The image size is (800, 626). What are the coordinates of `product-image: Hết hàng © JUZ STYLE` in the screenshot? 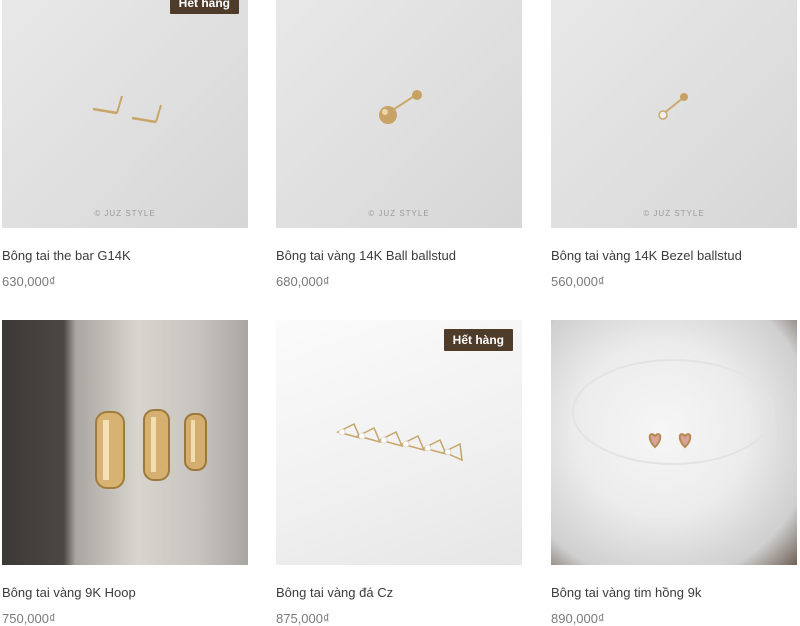 It's located at (125, 114).